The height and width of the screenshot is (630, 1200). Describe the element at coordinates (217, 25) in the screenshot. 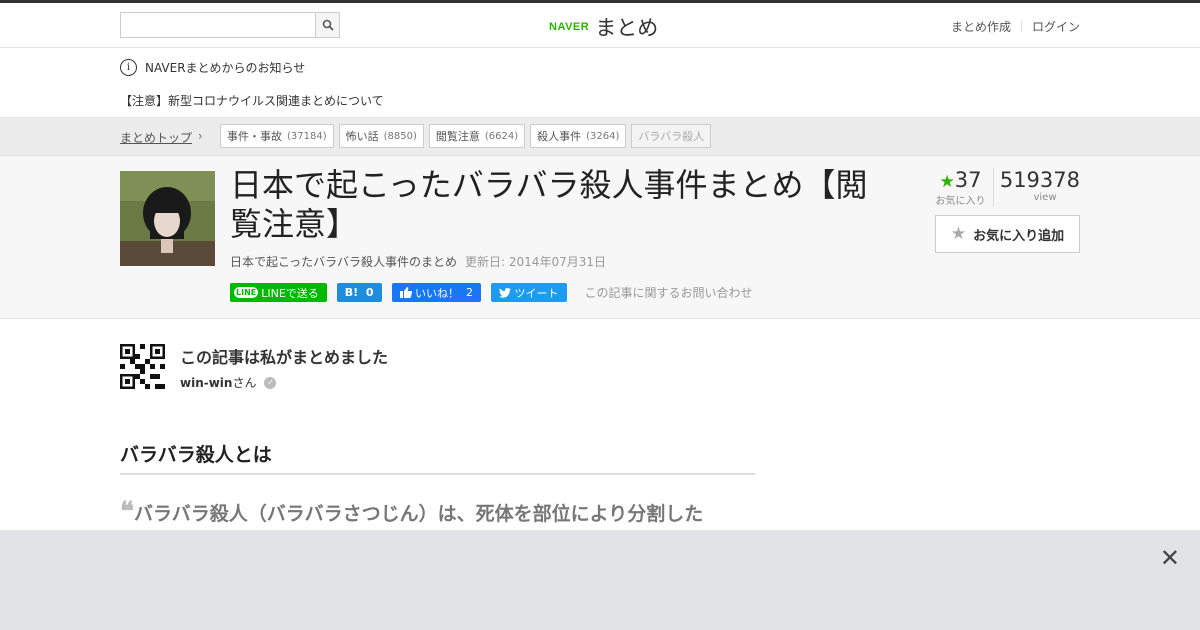

I see `search-input` at that location.